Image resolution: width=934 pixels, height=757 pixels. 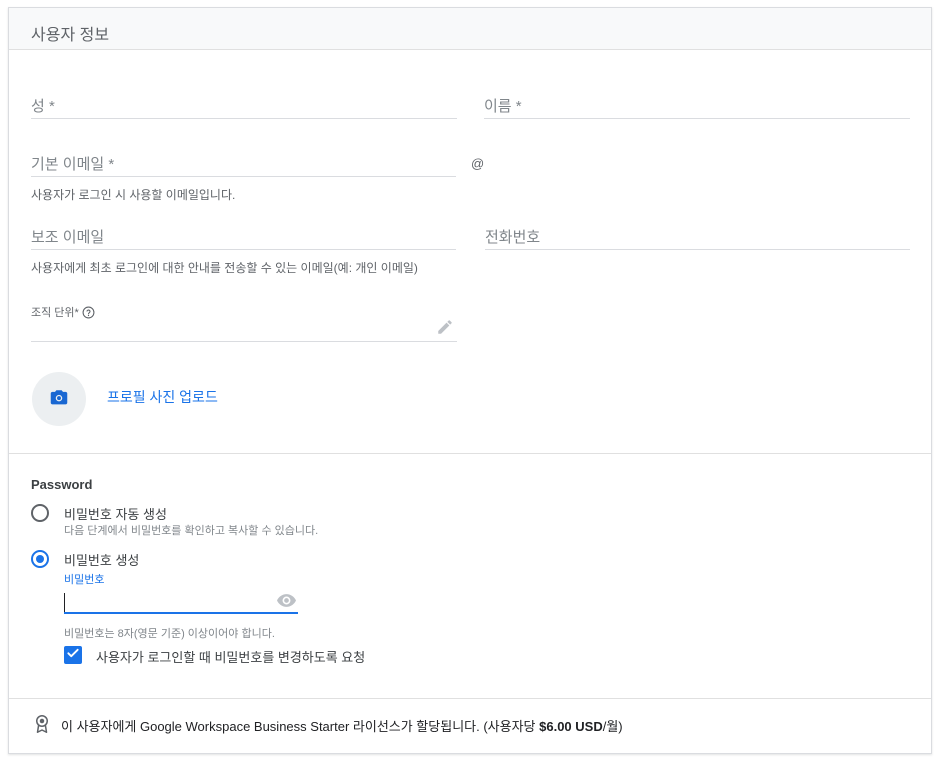 What do you see at coordinates (470, 698) in the screenshot?
I see `license-divider` at bounding box center [470, 698].